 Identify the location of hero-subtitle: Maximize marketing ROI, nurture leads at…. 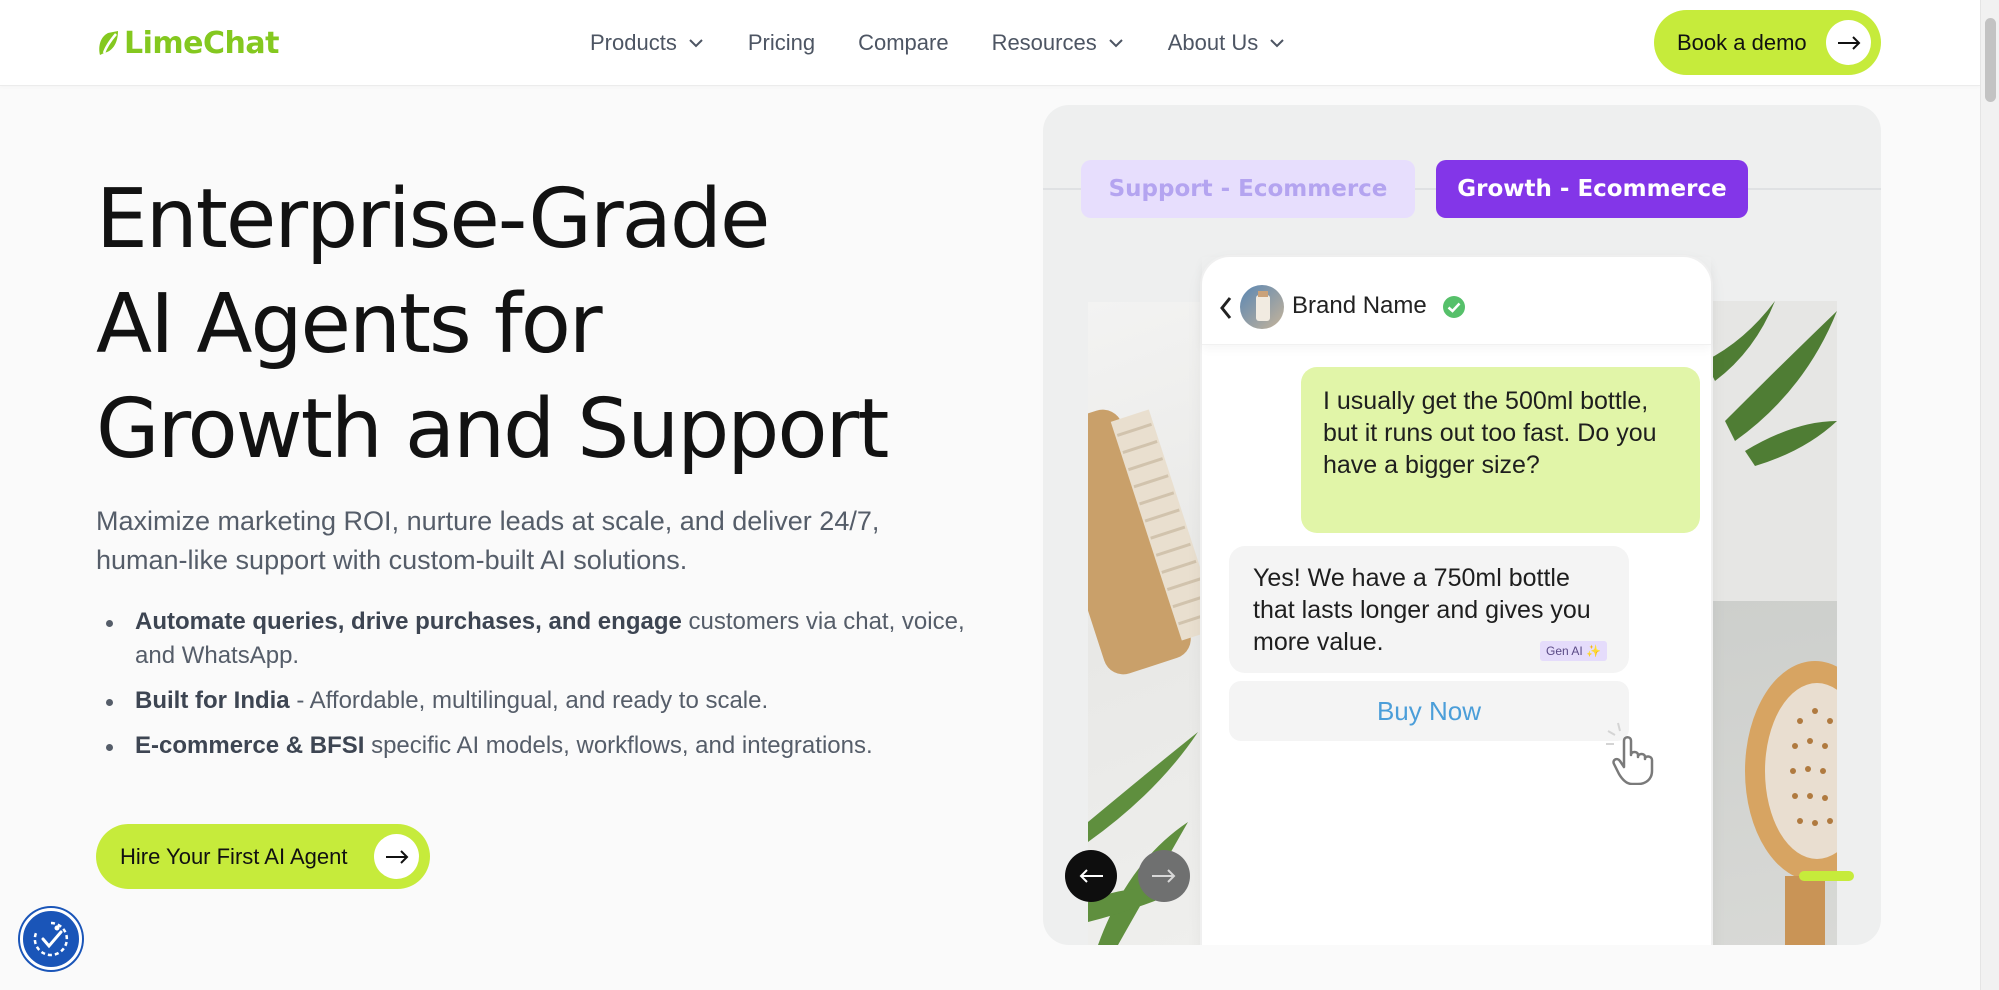
(488, 540).